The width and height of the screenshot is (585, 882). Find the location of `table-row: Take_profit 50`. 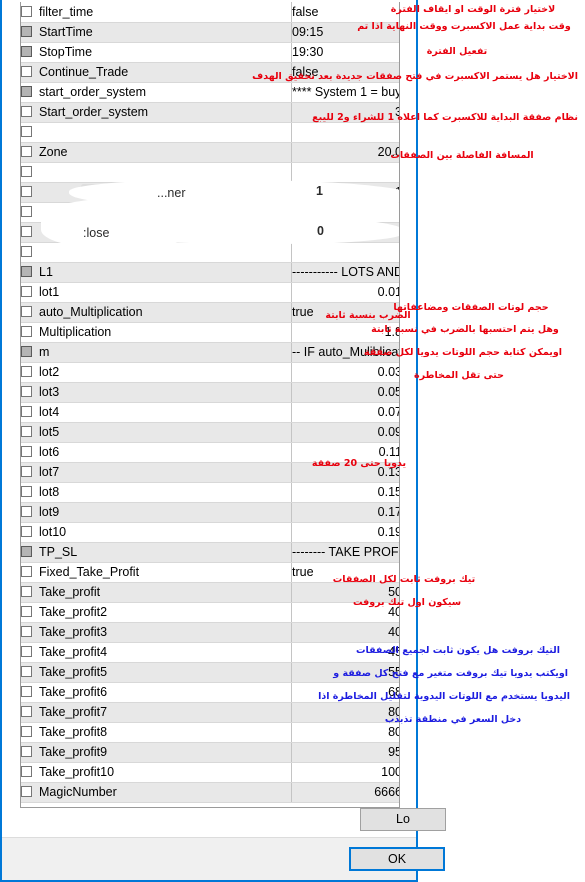

table-row: Take_profit 50 is located at coordinates (210, 592).